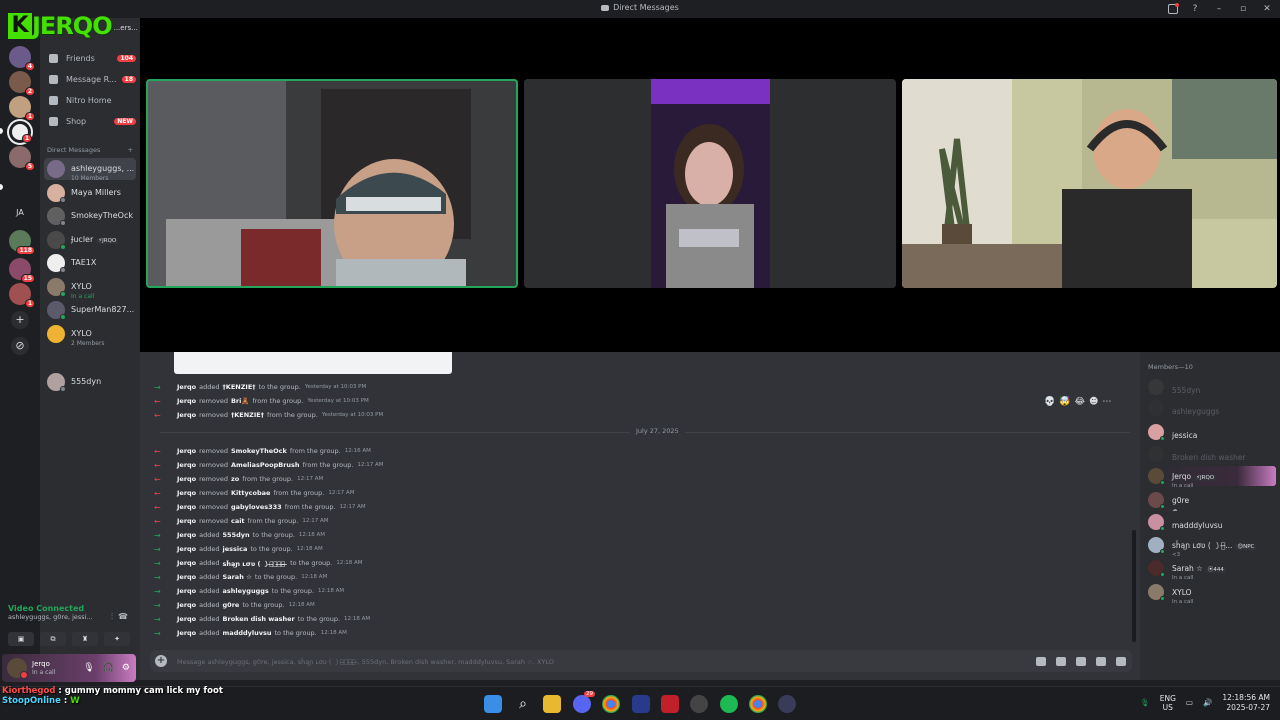  Describe the element at coordinates (22, 58) in the screenshot. I see `server-avatar: 4` at that location.